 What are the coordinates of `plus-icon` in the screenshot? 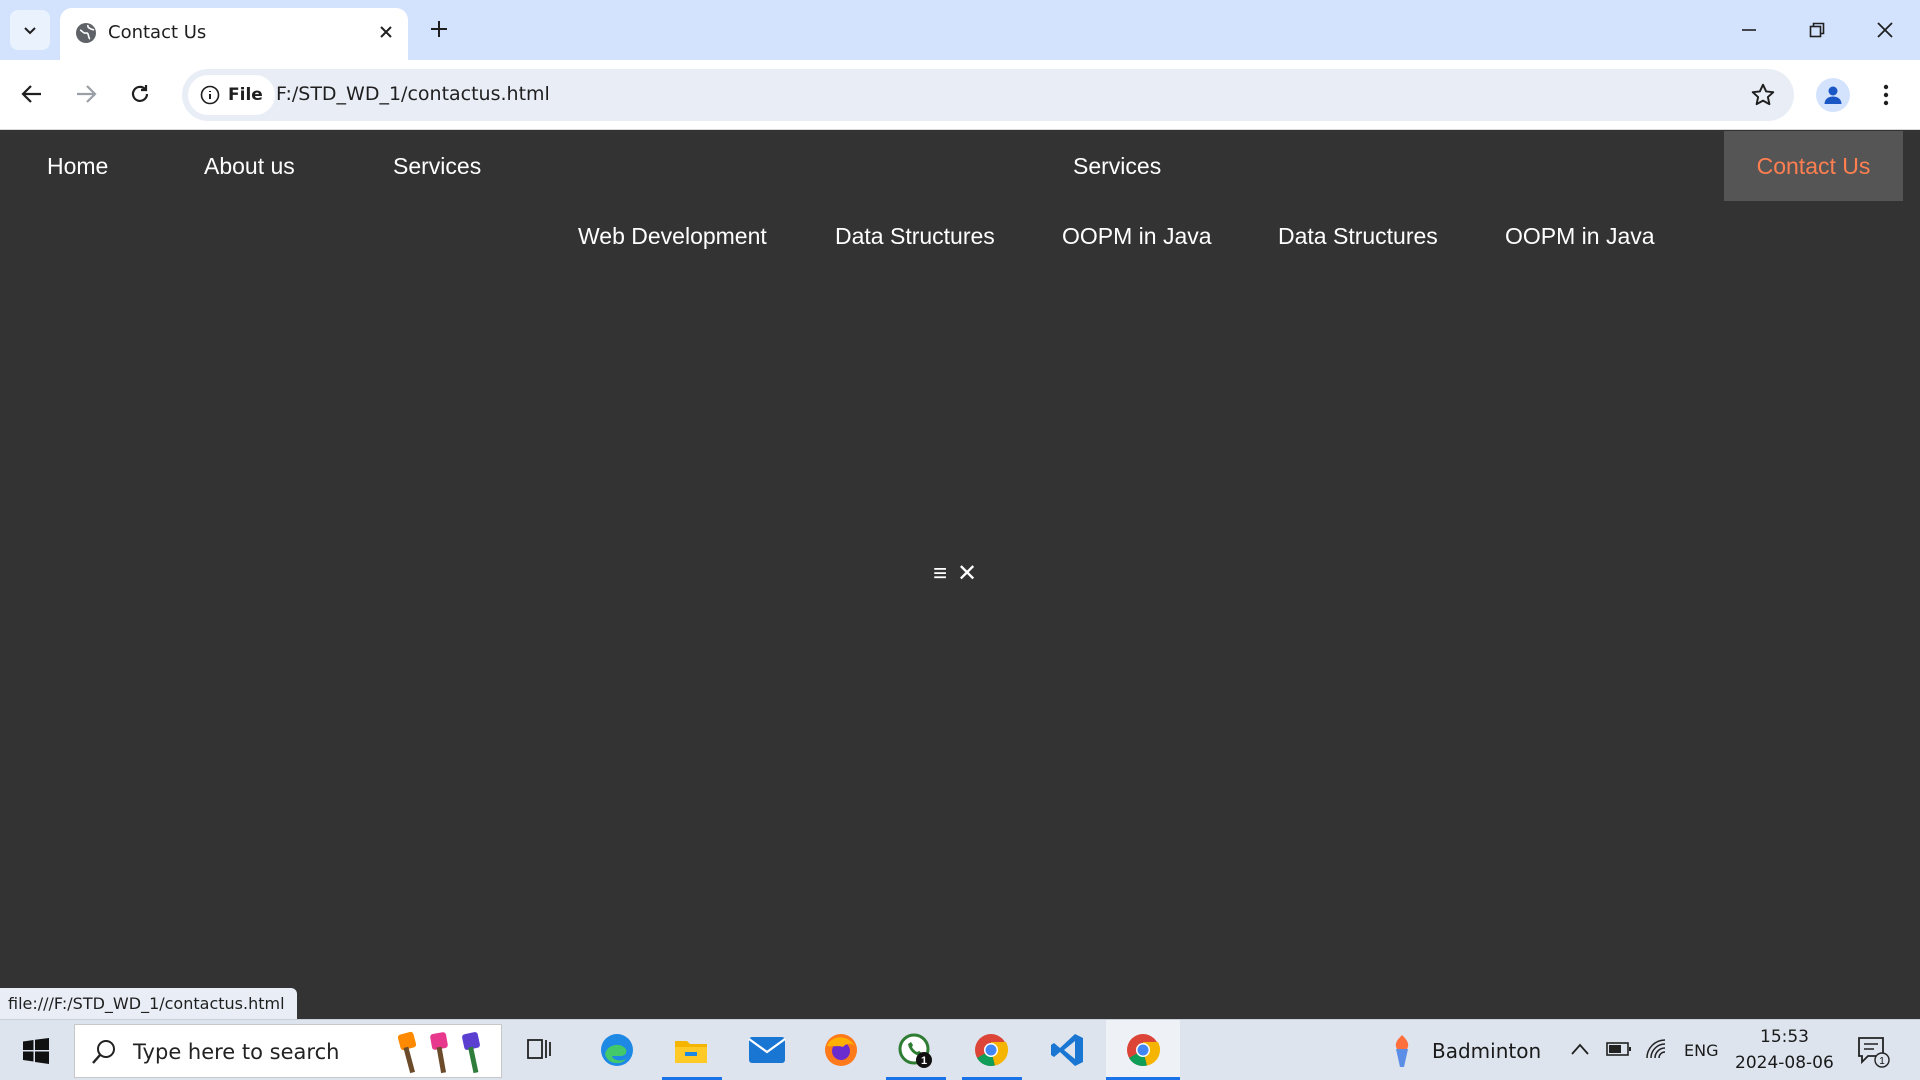 It's located at (439, 29).